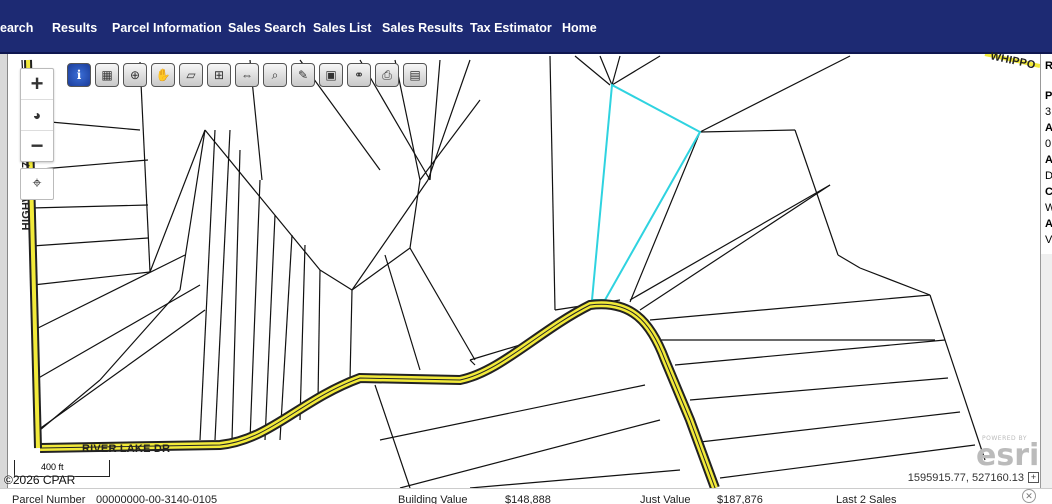 This screenshot has width=1052, height=504. I want to click on zoom-out-button: −, so click(37, 146).